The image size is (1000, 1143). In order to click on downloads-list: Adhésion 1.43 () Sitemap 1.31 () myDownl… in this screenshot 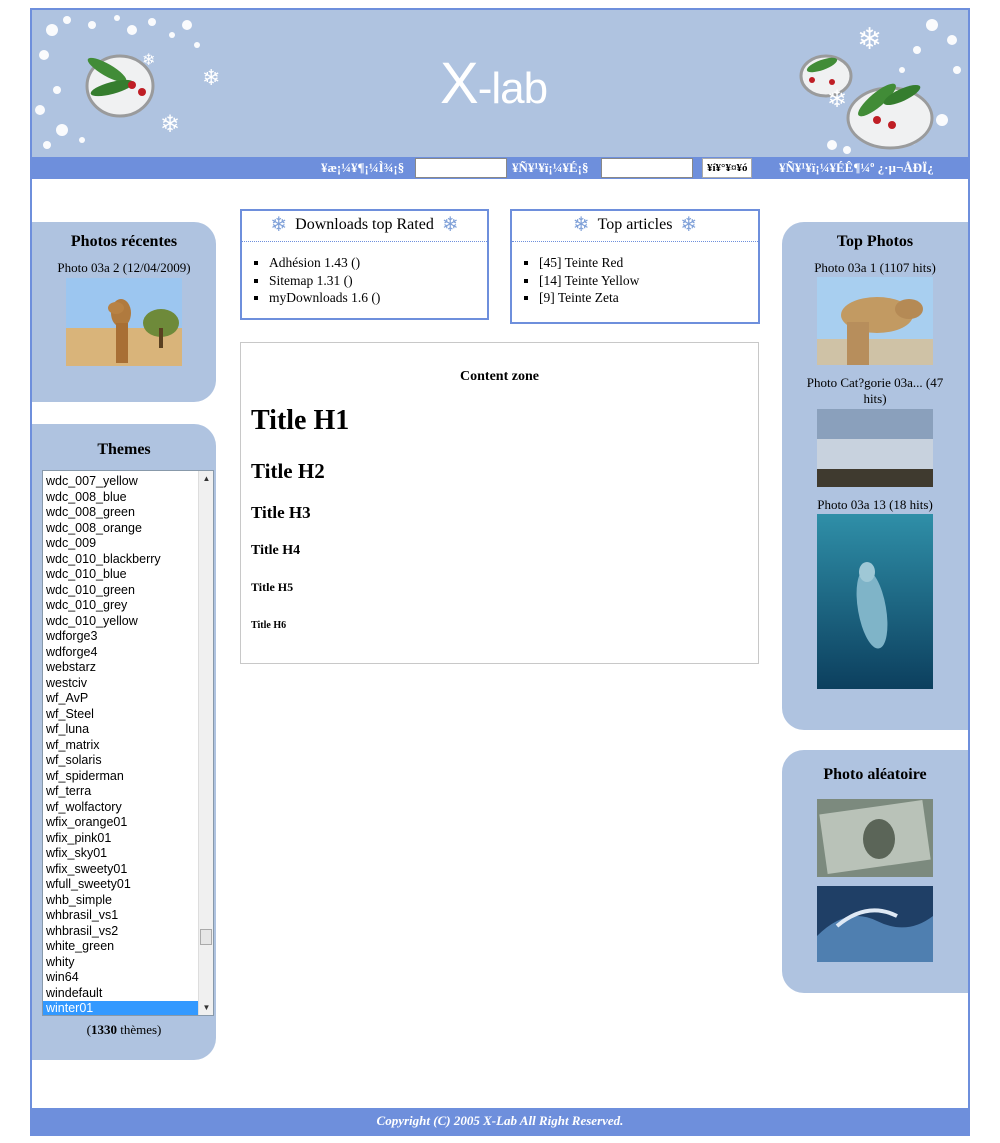, I will do `click(364, 280)`.